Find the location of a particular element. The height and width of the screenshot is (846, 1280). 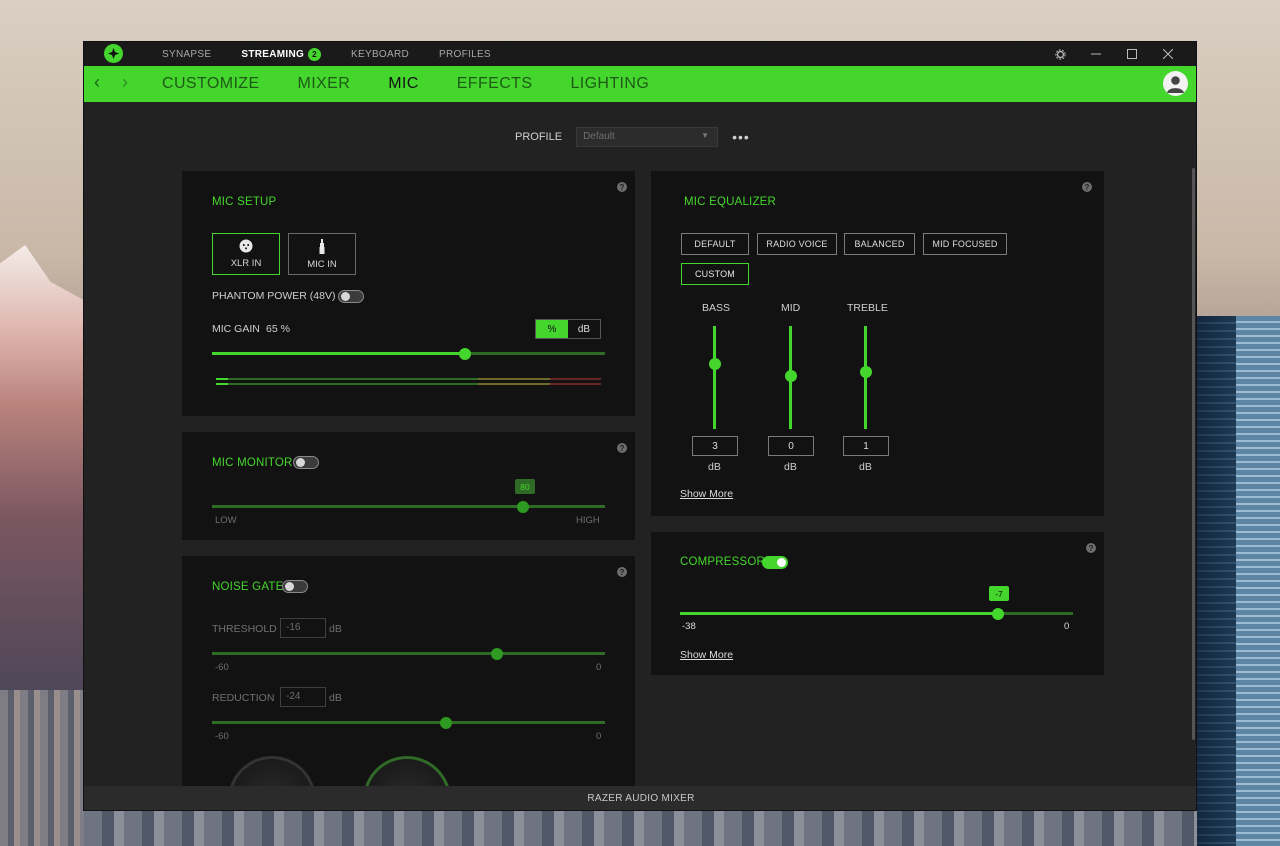

maximize-icon is located at coordinates (1132, 54).